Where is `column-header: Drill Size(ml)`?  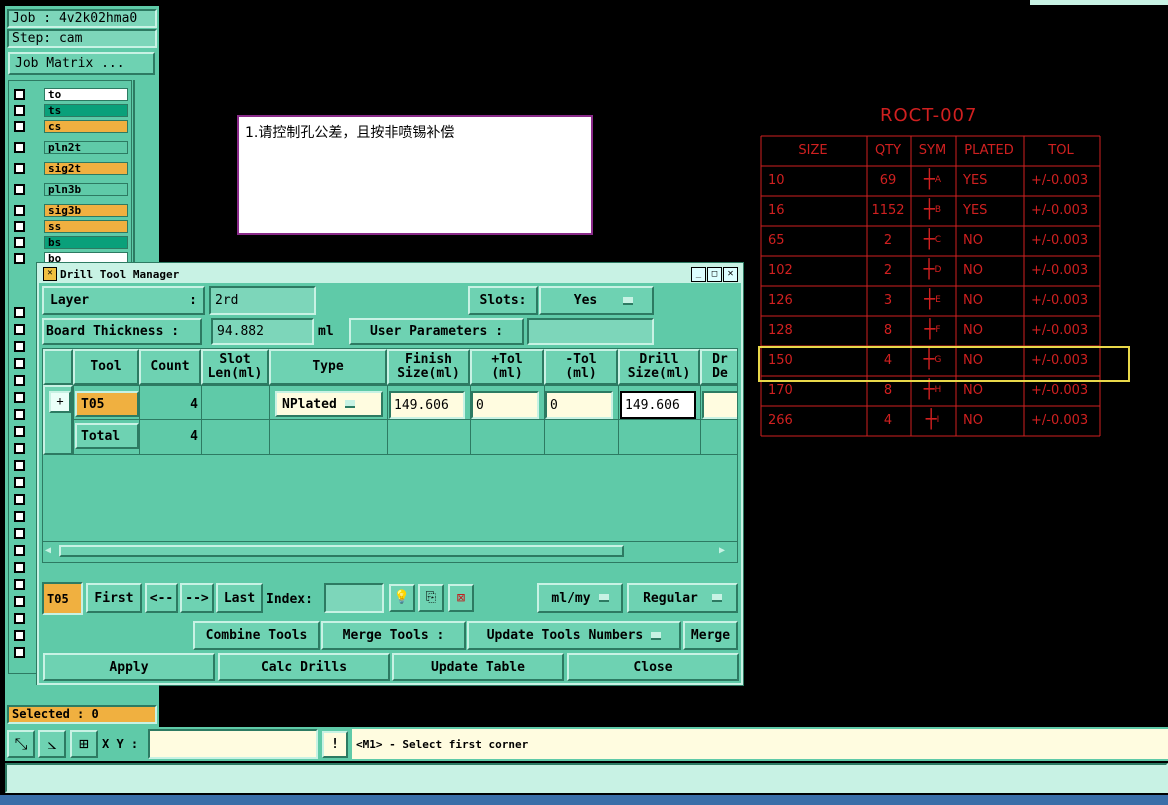 column-header: Drill Size(ml) is located at coordinates (659, 367).